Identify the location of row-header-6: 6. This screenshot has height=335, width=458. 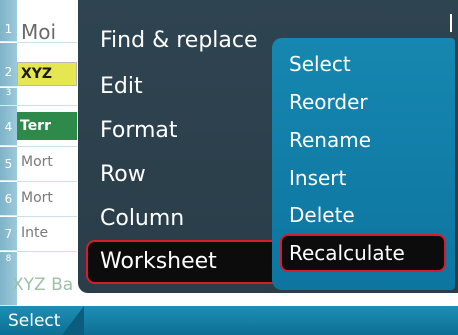
(8, 199).